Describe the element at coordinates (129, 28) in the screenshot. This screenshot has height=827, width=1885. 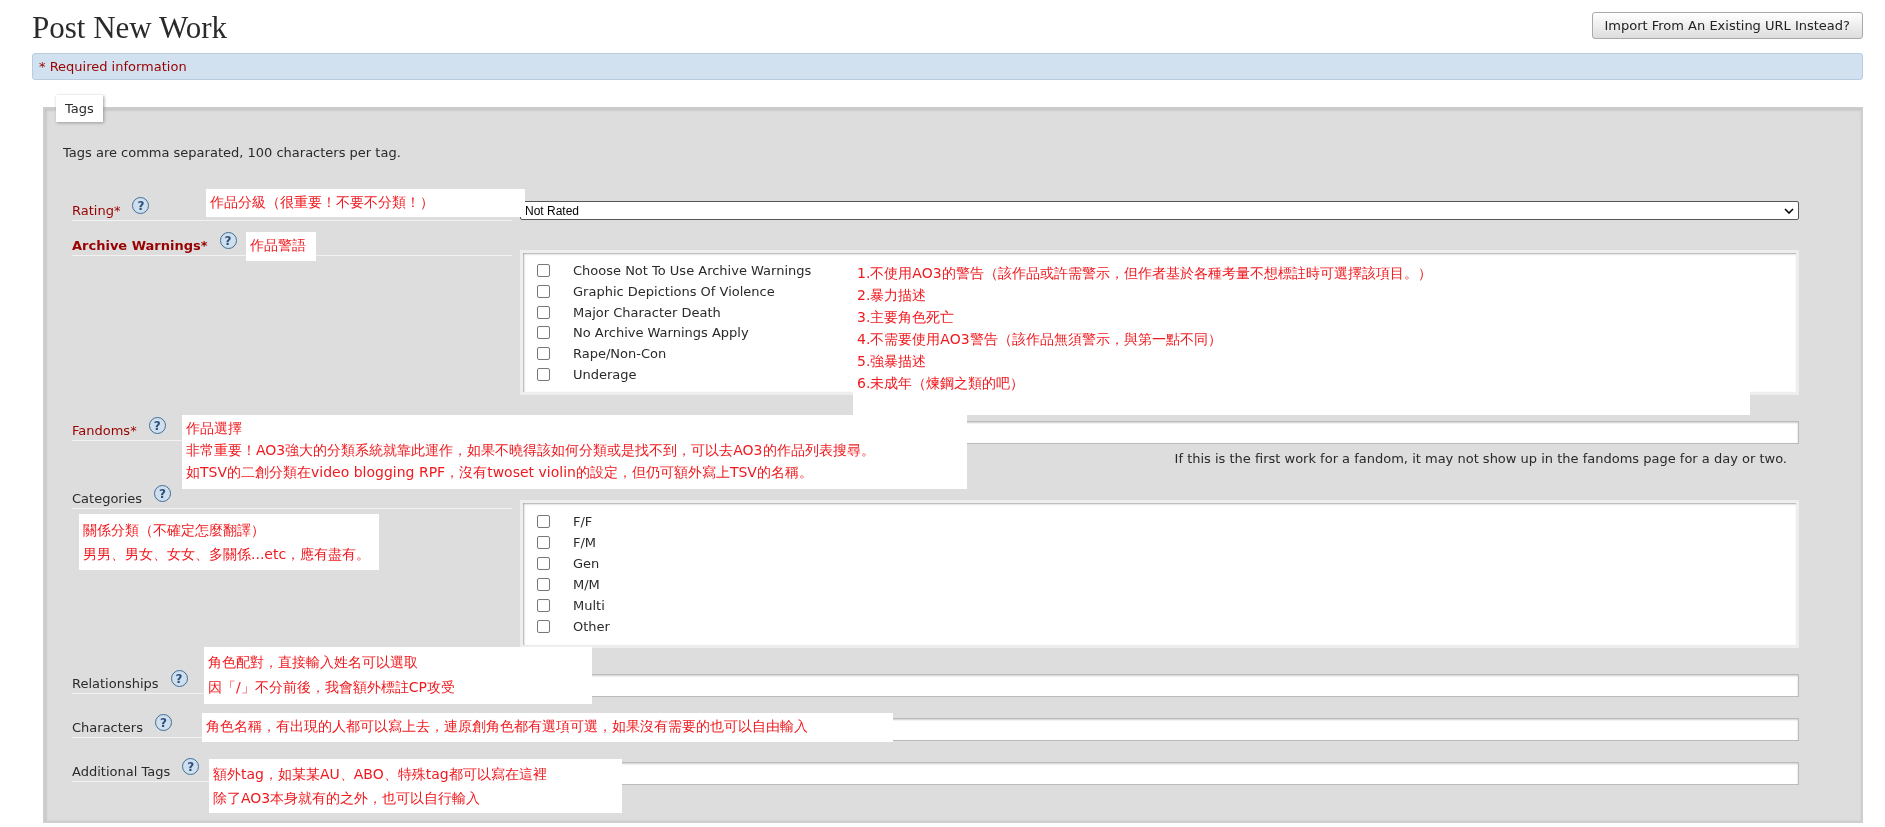
I see `page-title: Post New Work` at that location.